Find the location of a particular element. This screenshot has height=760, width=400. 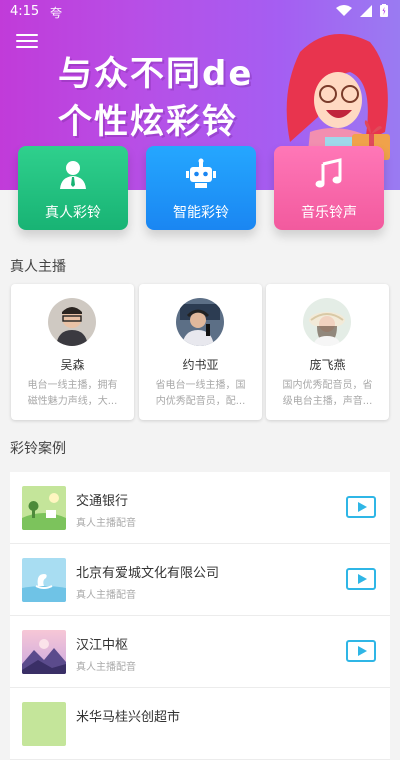

feature-real-person-ringtone: 真人彩铃 is located at coordinates (73, 188).